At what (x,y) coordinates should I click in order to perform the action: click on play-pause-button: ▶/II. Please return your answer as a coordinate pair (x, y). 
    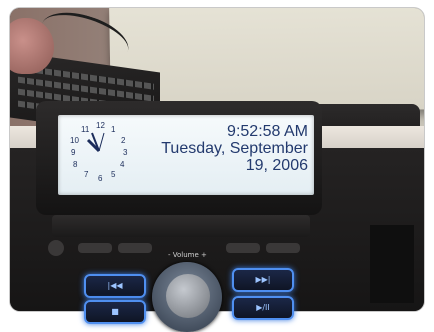
    Looking at the image, I should click on (263, 308).